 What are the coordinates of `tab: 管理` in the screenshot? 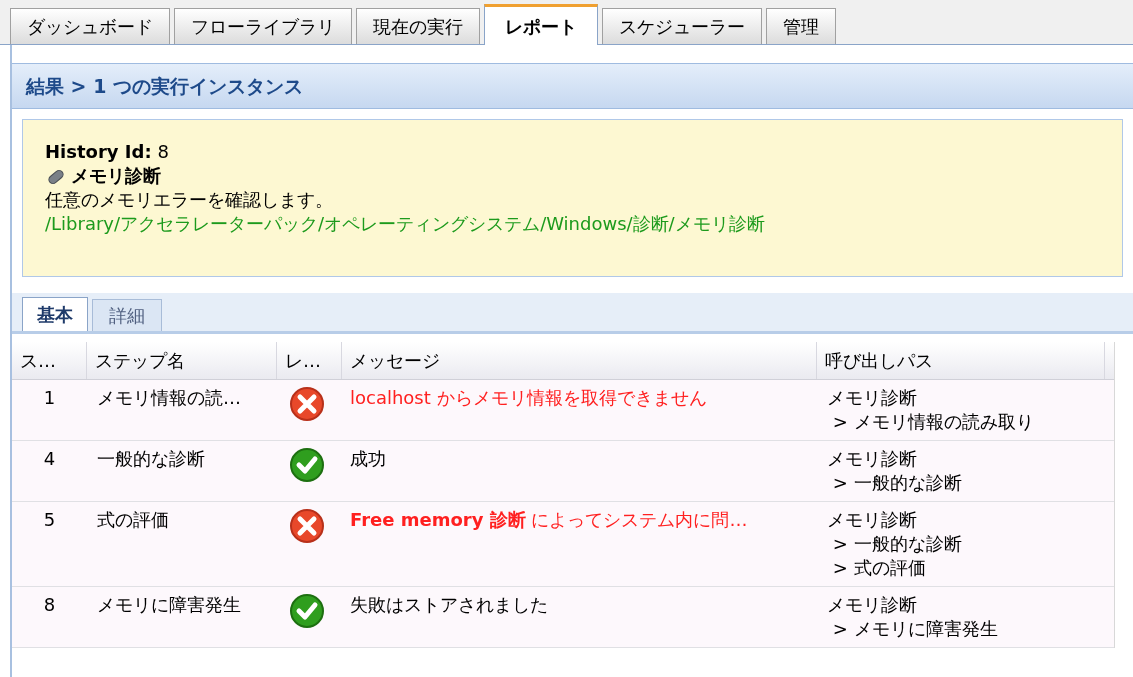 It's located at (801, 26).